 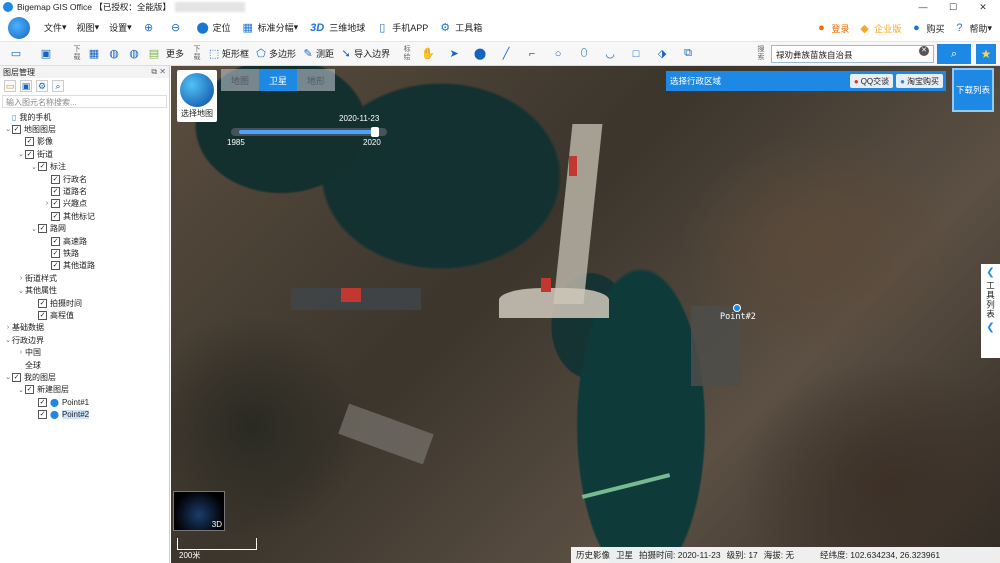 What do you see at coordinates (26, 86) in the screenshot?
I see `save-layer-icon: ▣` at bounding box center [26, 86].